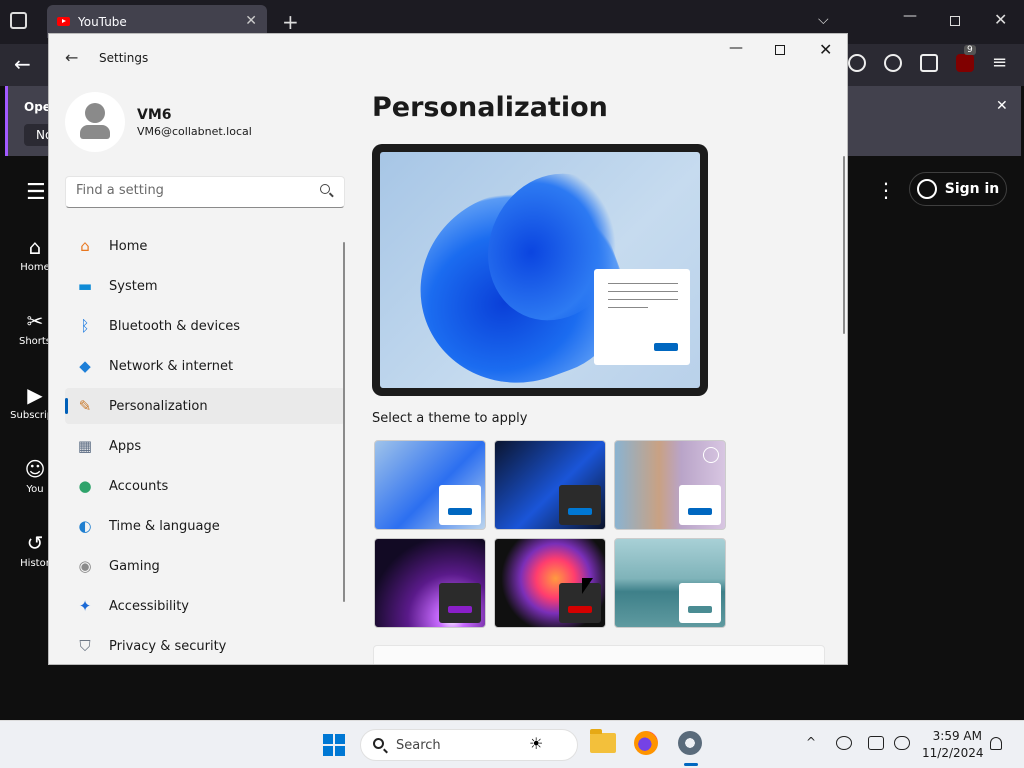 The width and height of the screenshot is (1024, 768). Describe the element at coordinates (85, 606) in the screenshot. I see `accessibility-icon: ✦` at that location.